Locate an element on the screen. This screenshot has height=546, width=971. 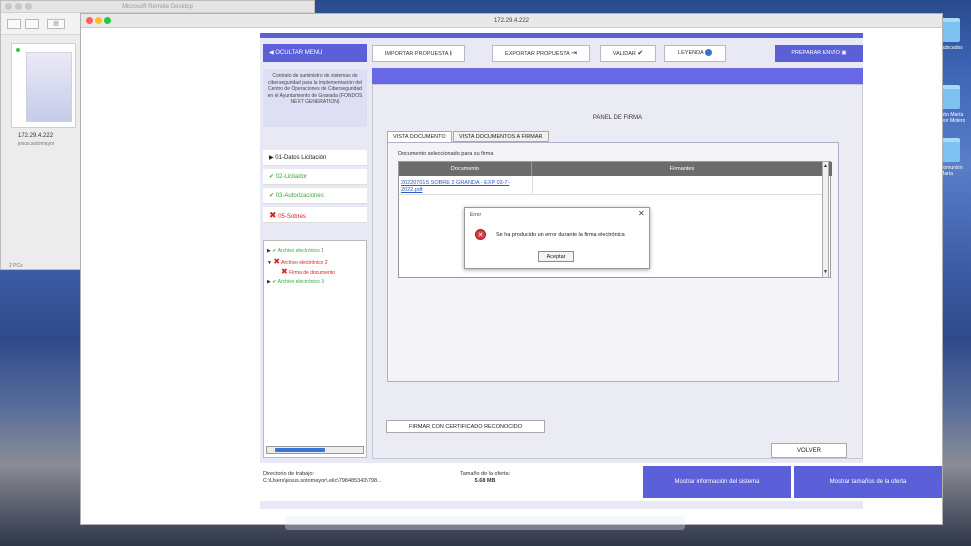
validate-button: VALIDAR ✔ is located at coordinates (628, 53).